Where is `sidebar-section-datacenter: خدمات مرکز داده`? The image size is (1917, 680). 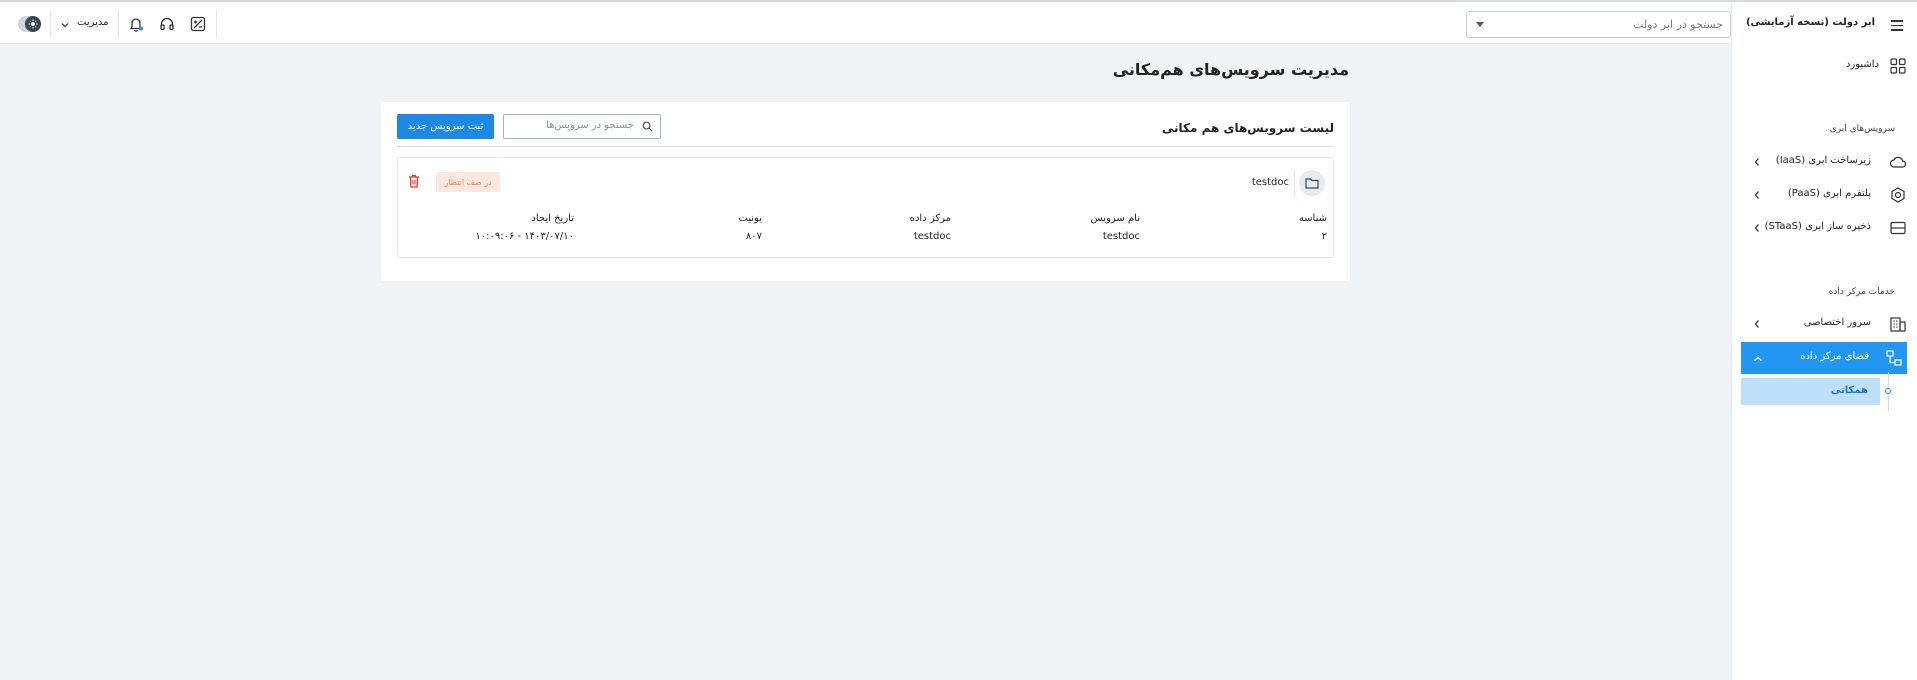
sidebar-section-datacenter: خدمات مرکز داده is located at coordinates (1861, 292).